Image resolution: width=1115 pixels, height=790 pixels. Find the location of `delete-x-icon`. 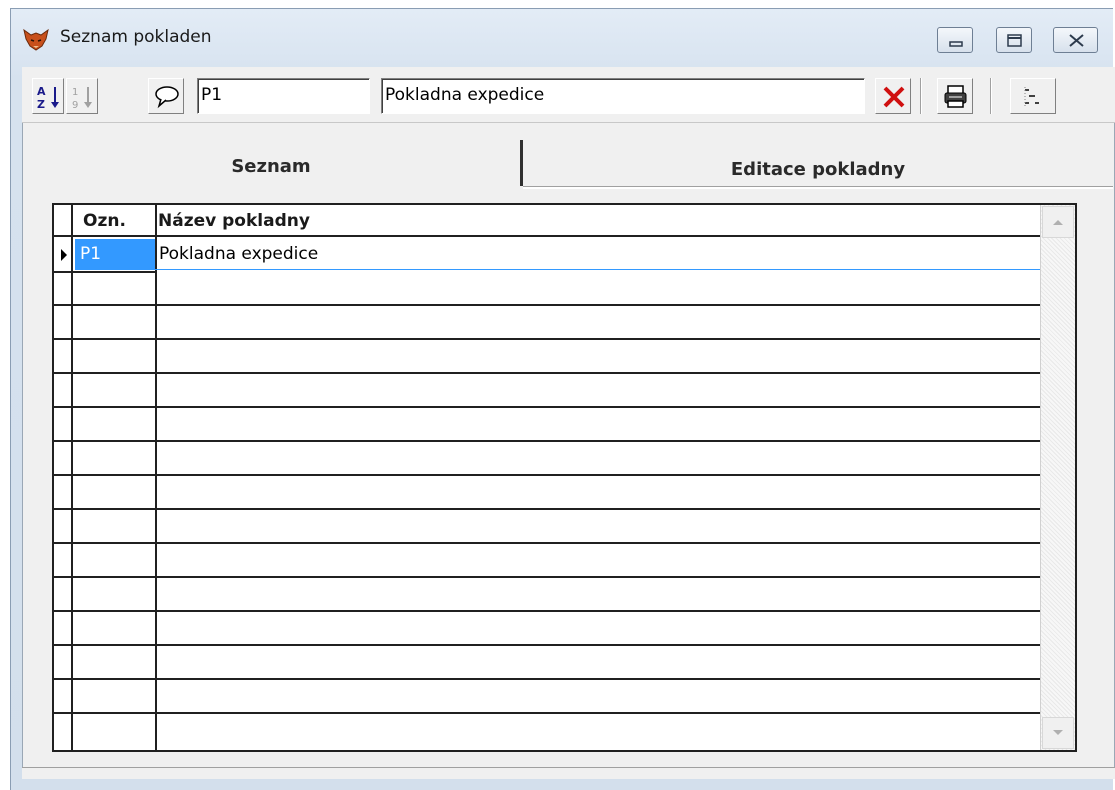

delete-x-icon is located at coordinates (894, 97).